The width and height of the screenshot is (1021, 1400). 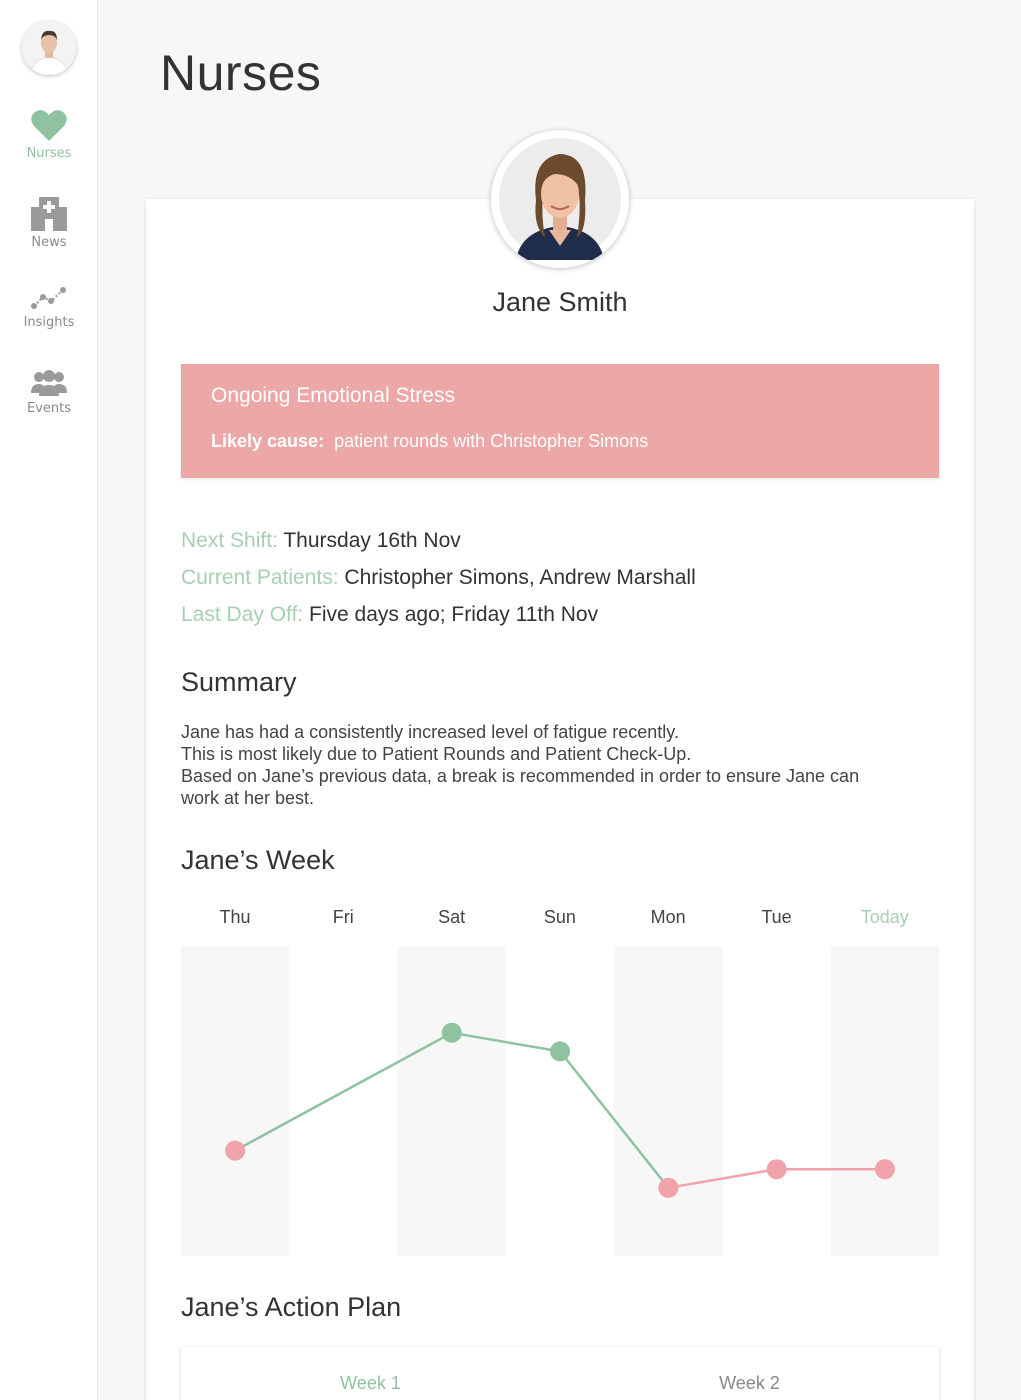 What do you see at coordinates (49, 214) in the screenshot?
I see `hospital-icon` at bounding box center [49, 214].